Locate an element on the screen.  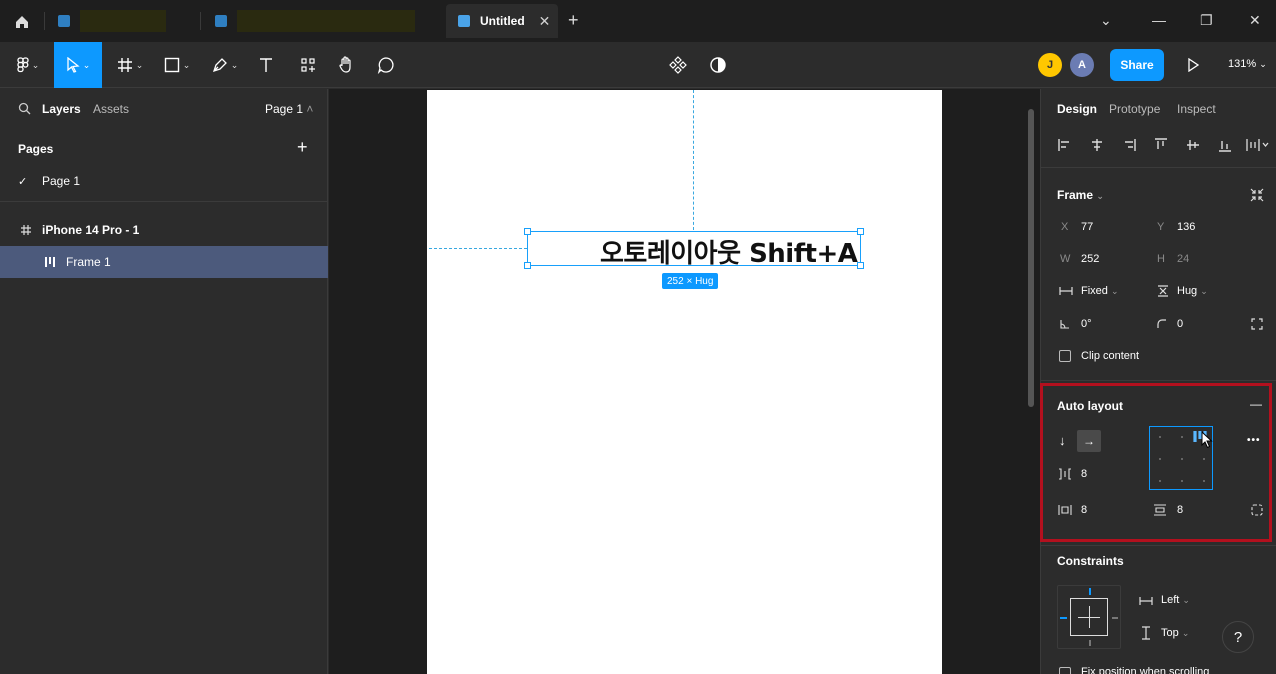
tab-prototype: Prototype is located at coordinates (1134, 109).